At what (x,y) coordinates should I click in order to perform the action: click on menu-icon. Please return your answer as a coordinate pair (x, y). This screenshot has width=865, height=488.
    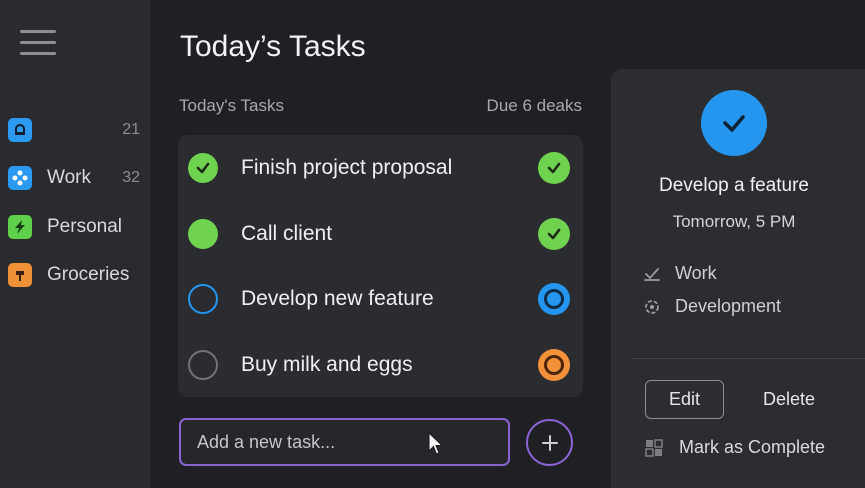
    Looking at the image, I should click on (38, 43).